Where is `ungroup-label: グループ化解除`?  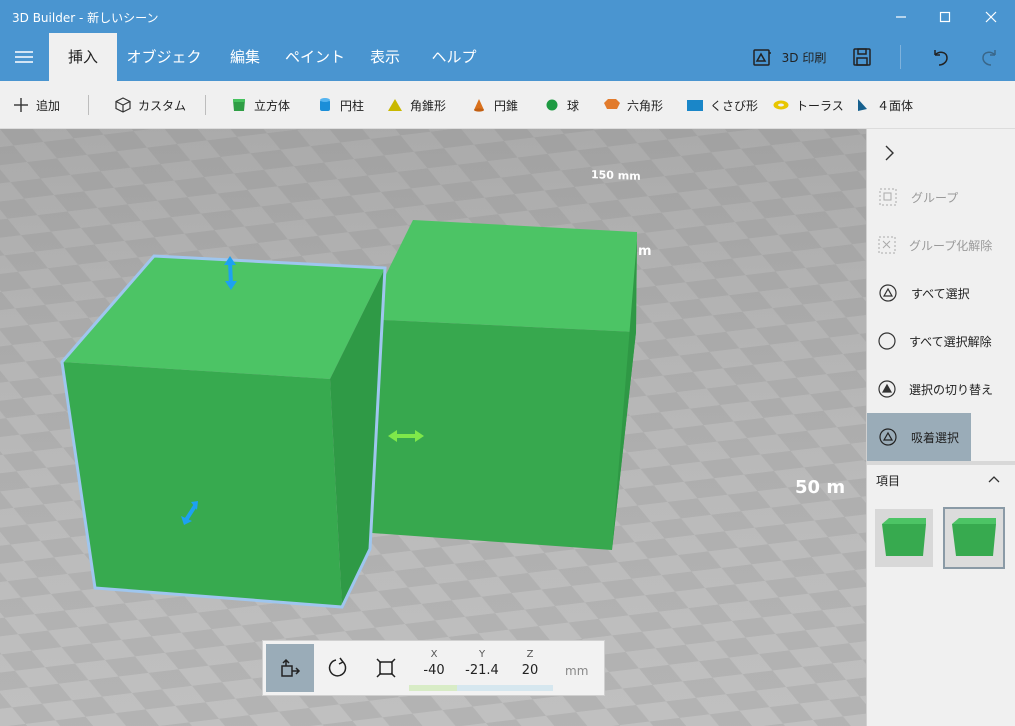 ungroup-label: グループ化解除 is located at coordinates (951, 245).